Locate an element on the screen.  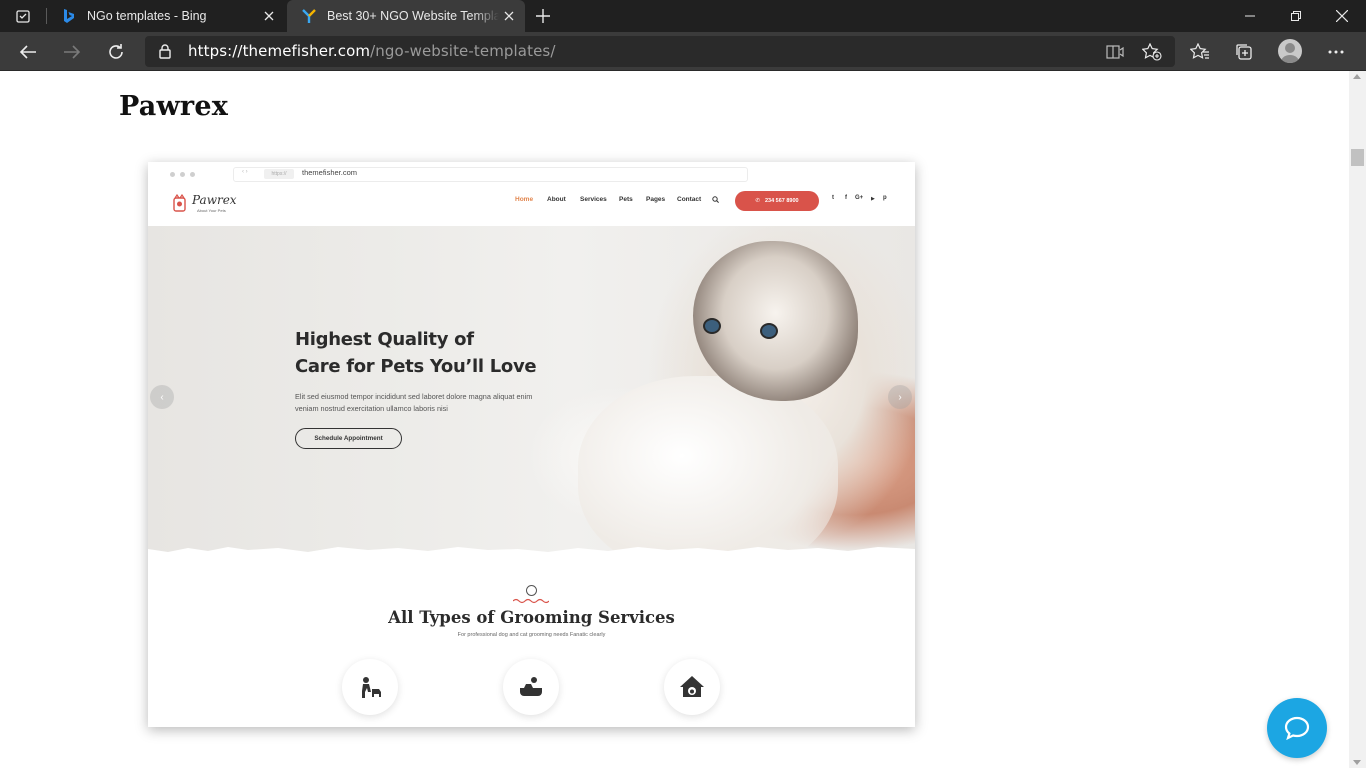
mock-phone-button: ✆ 234 567 8900 is located at coordinates (777, 201).